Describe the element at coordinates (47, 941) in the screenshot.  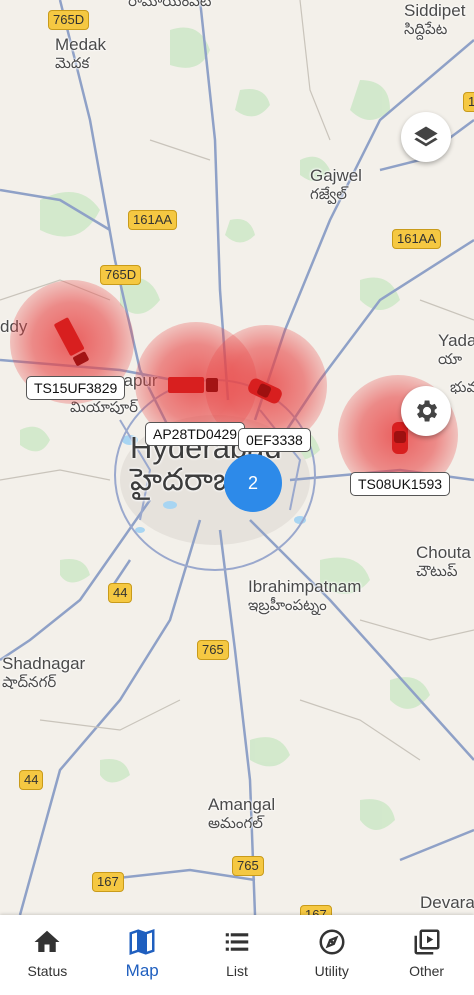
I see `home-icon` at that location.